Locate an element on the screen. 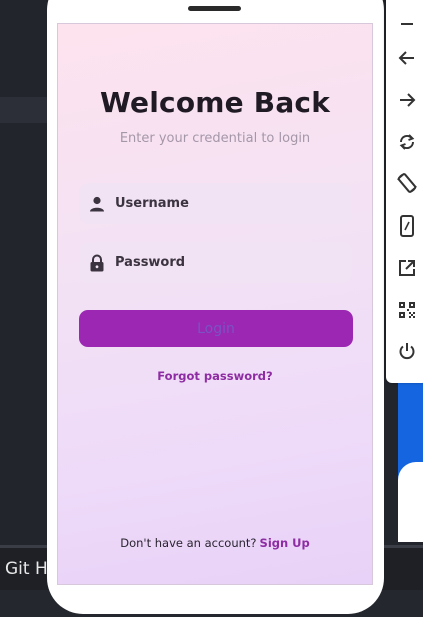 The height and width of the screenshot is (617, 423). background-panel-white is located at coordinates (410, 502).